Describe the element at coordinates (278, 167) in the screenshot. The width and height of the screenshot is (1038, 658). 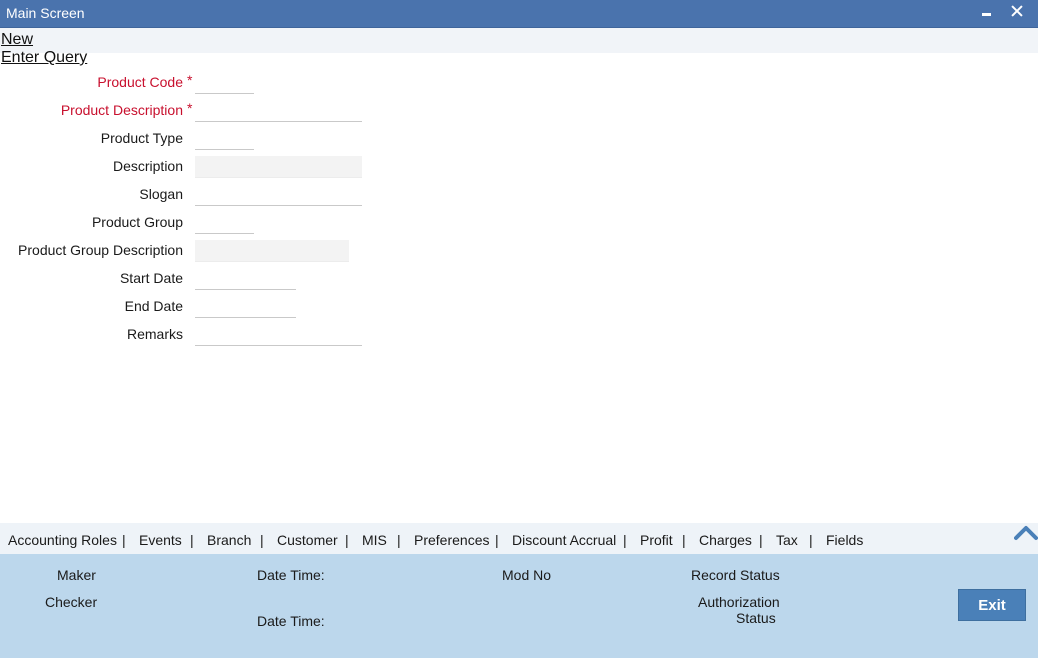
I see `description-input` at that location.